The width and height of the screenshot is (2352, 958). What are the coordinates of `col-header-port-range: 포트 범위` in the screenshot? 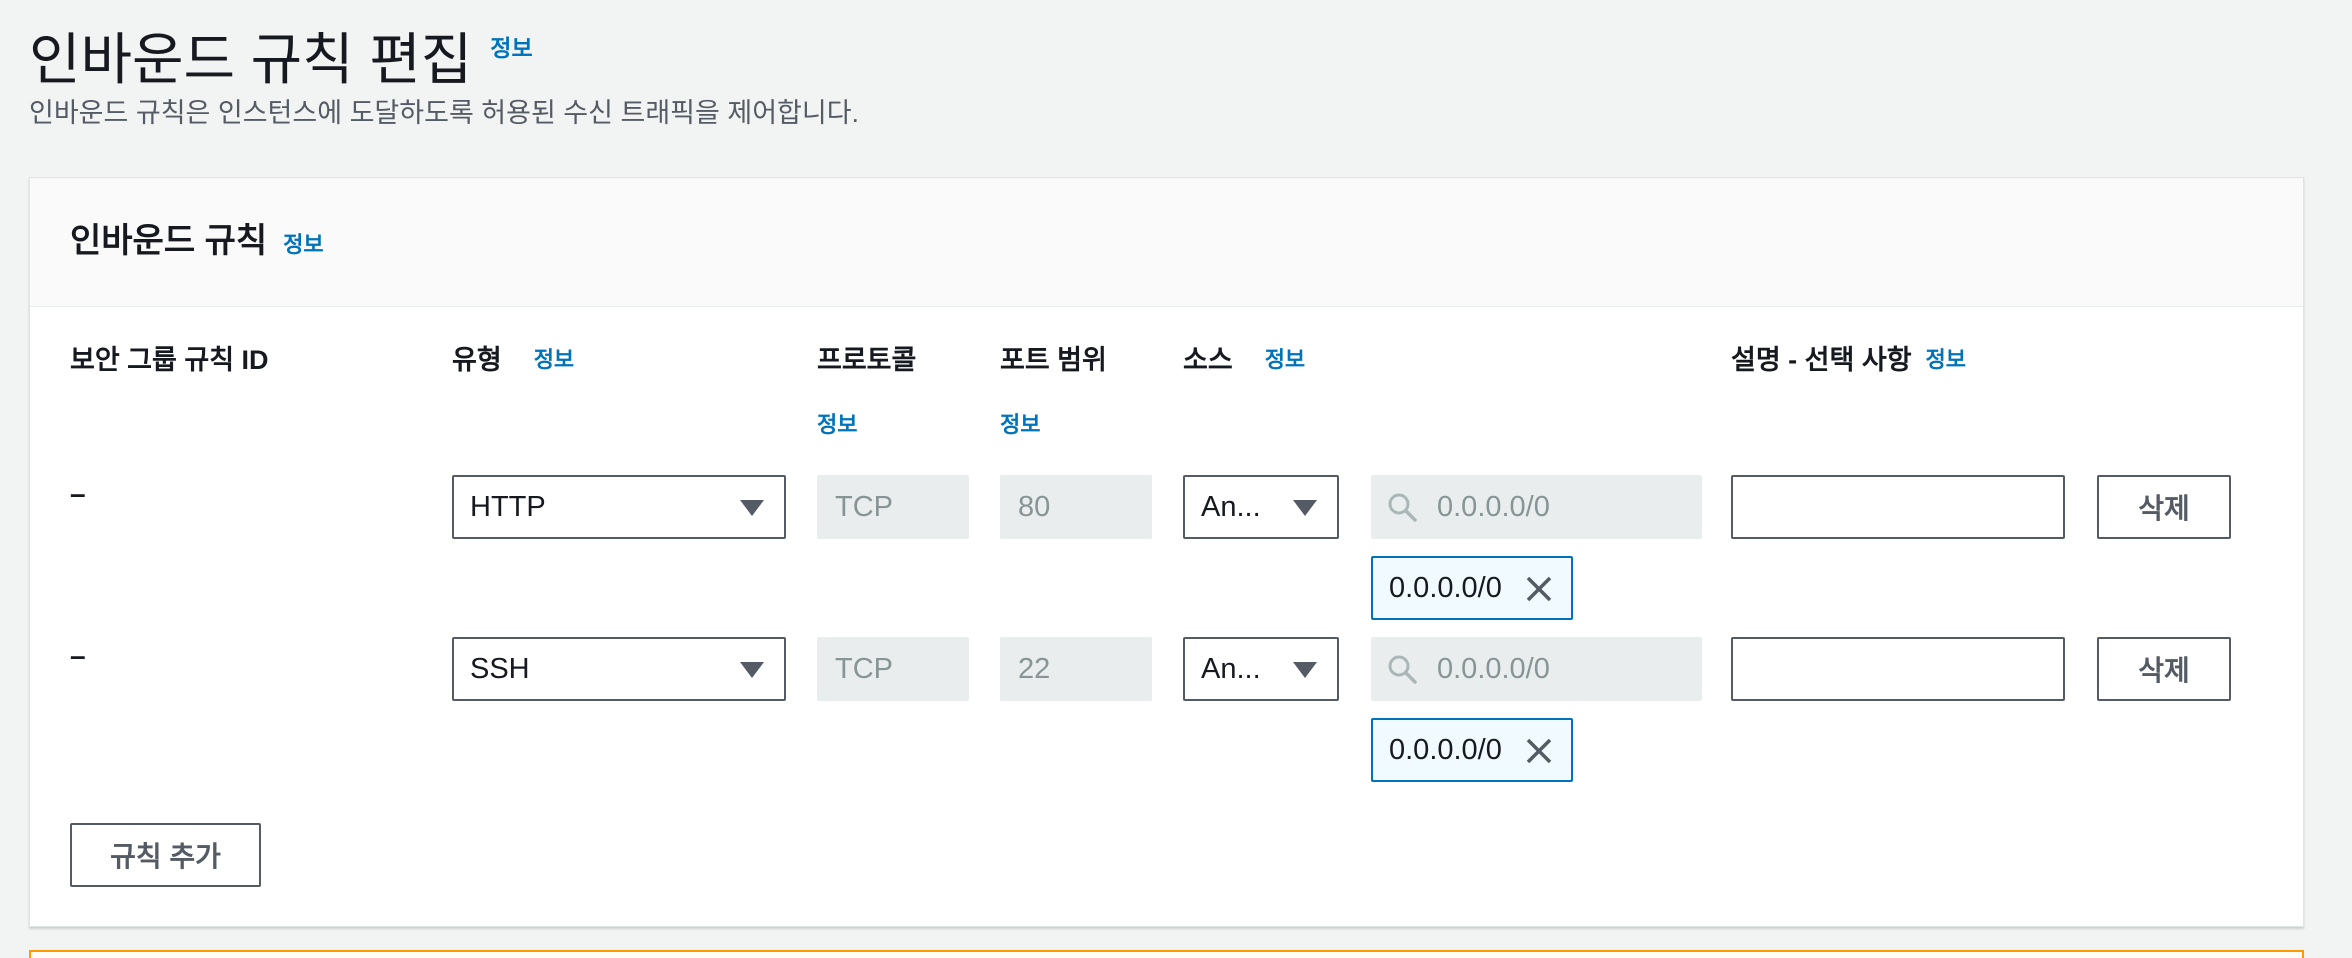 It's located at (1053, 360).